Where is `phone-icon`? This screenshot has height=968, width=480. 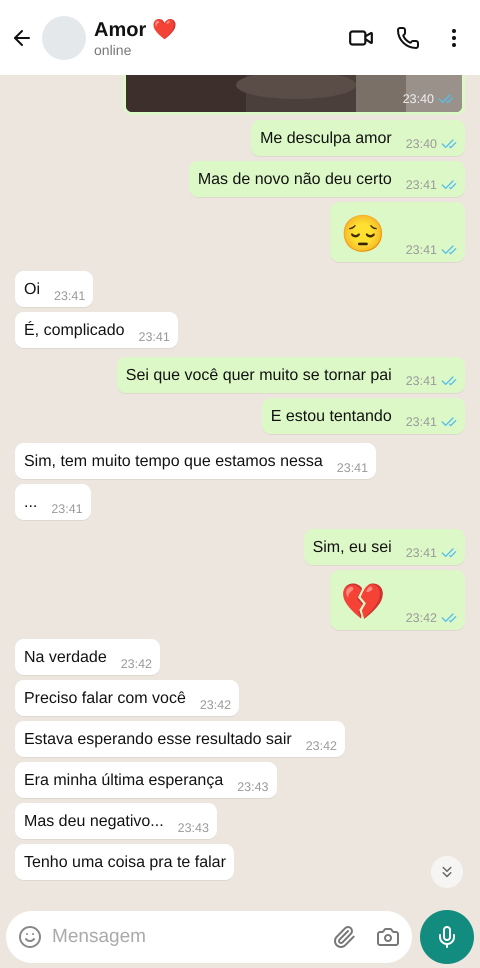 phone-icon is located at coordinates (408, 38).